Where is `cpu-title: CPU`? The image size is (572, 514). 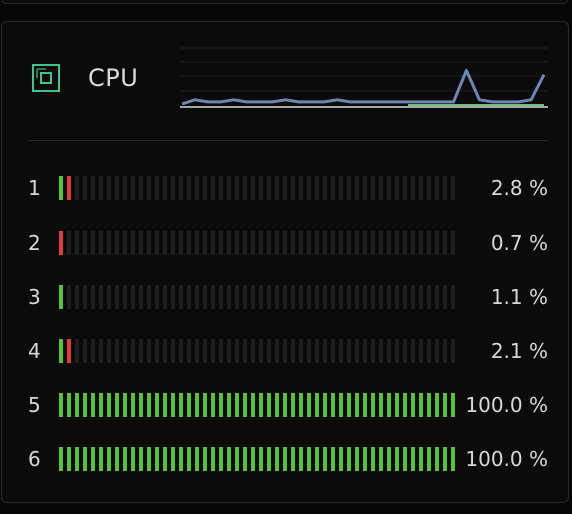
cpu-title: CPU is located at coordinates (113, 78).